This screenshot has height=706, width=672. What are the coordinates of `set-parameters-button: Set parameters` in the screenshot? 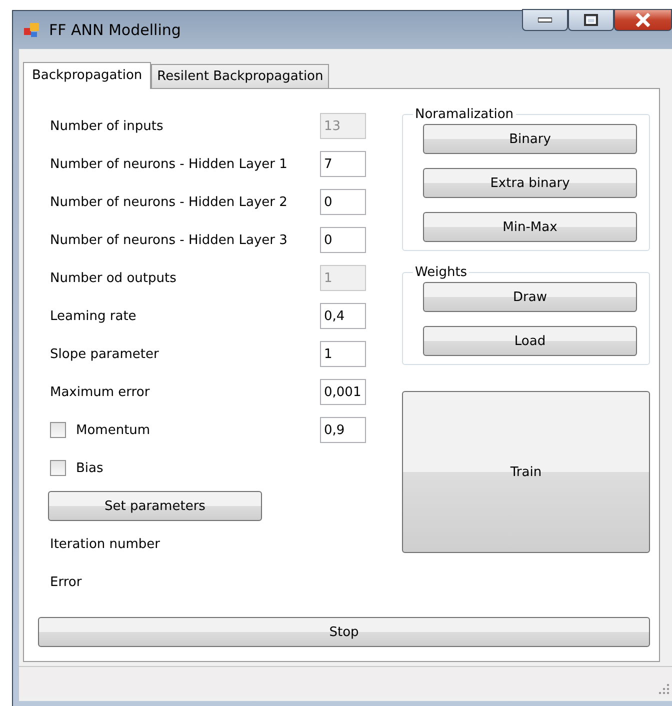 It's located at (155, 506).